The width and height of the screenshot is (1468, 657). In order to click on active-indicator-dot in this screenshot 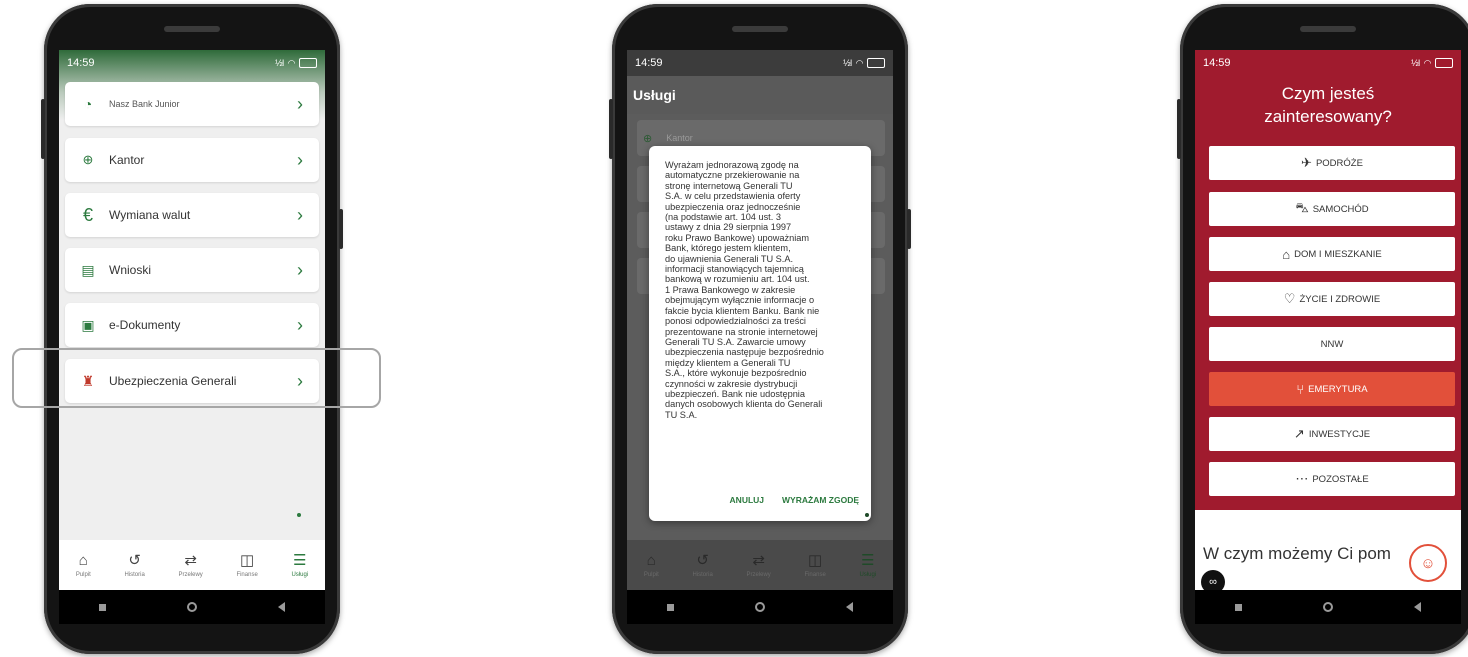, I will do `click(867, 515)`.